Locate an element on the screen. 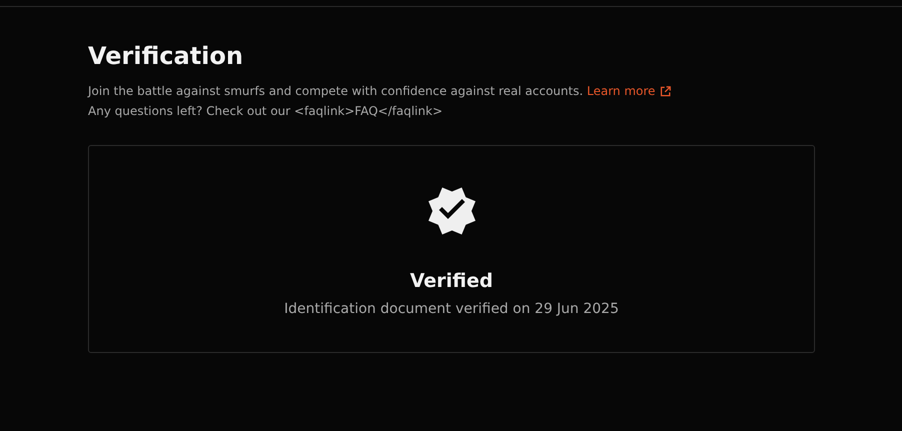 This screenshot has height=431, width=902. description-text: Join the battle against smurfs and compete with confidence against real accounts. is located at coordinates (336, 91).